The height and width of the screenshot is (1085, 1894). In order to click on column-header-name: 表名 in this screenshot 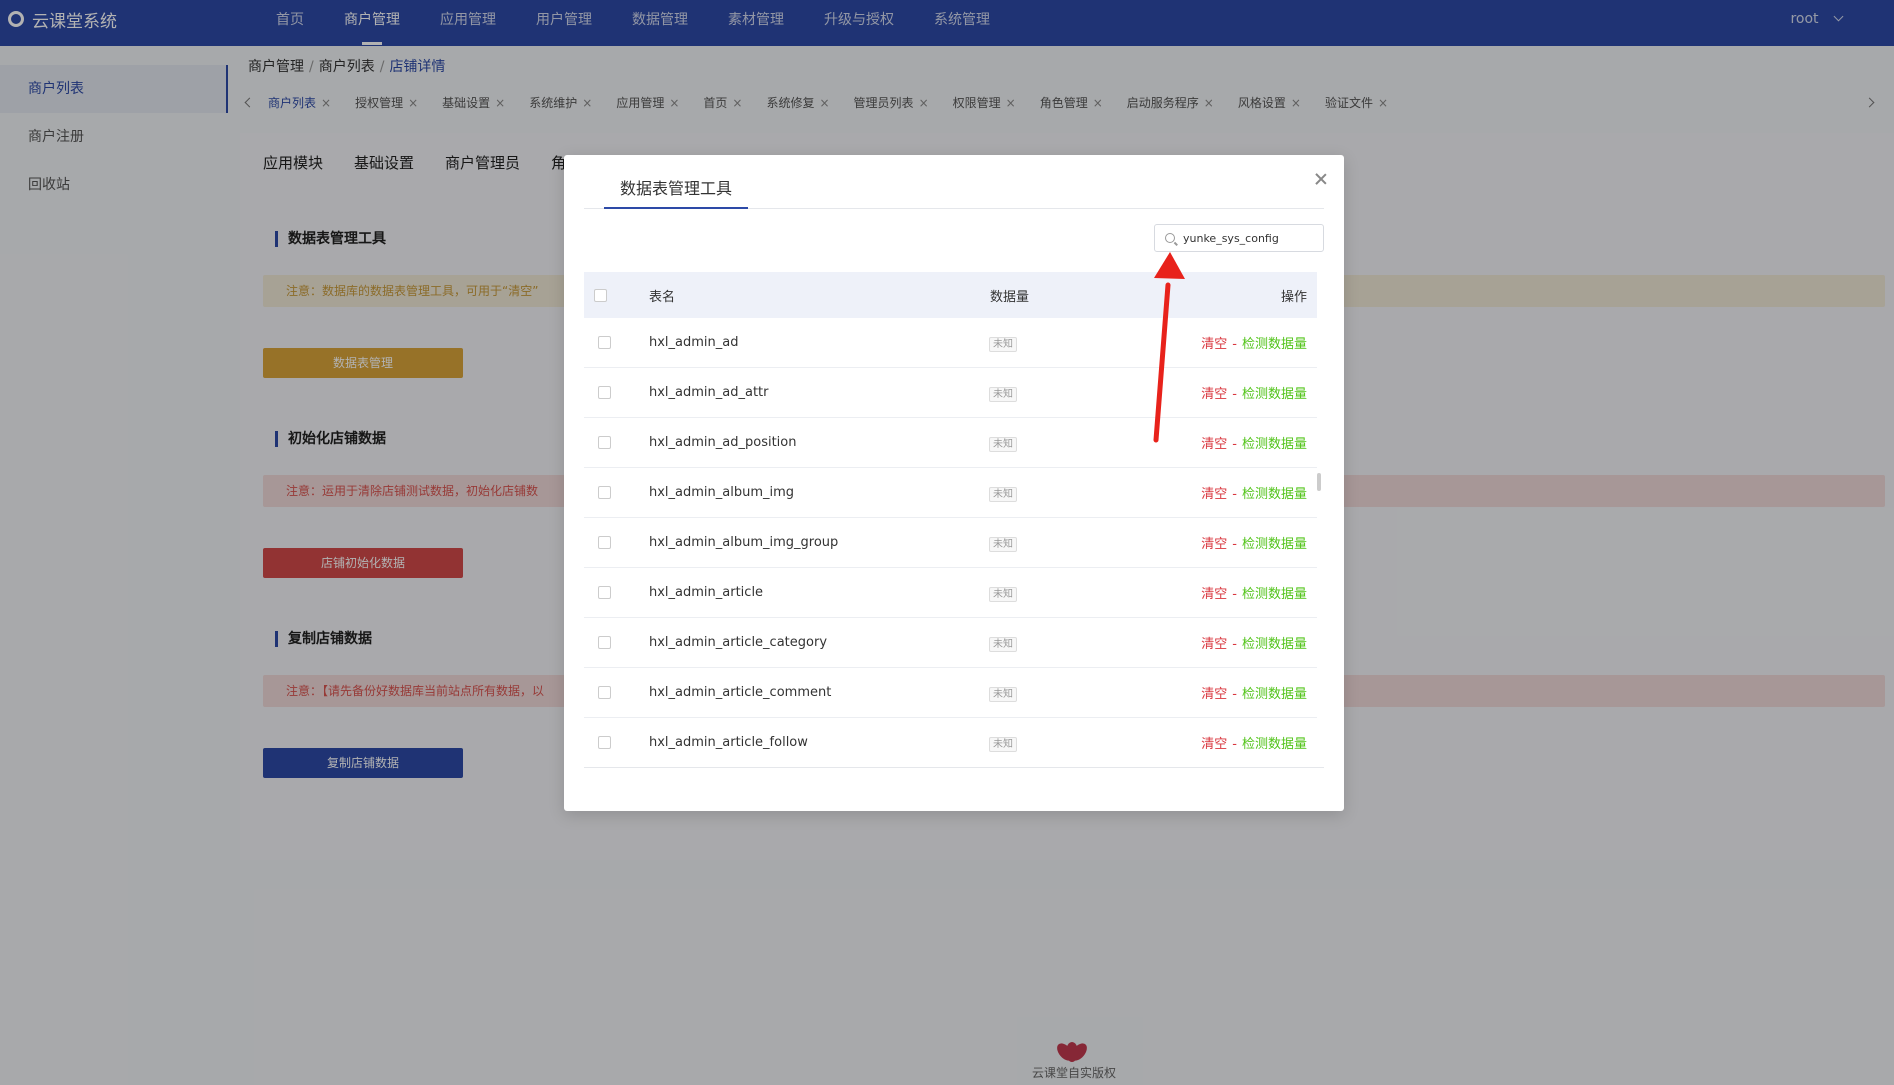, I will do `click(662, 297)`.